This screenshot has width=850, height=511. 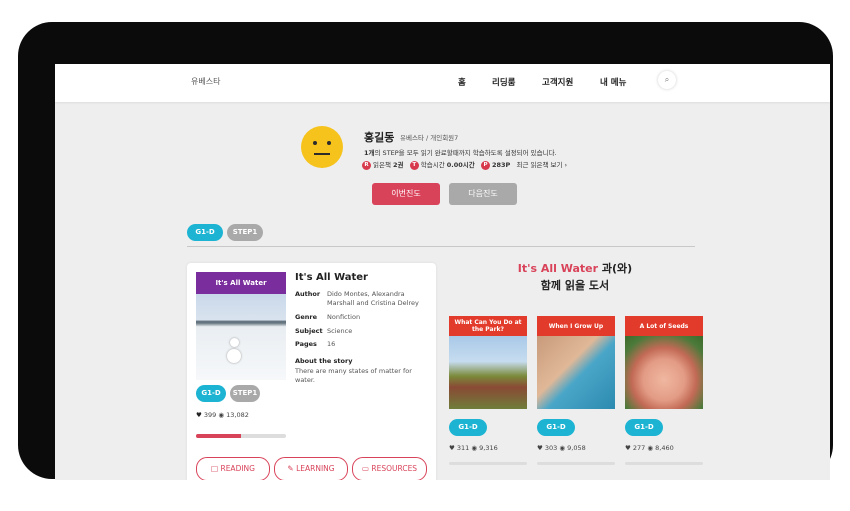 What do you see at coordinates (551, 448) in the screenshot?
I see `likes-count: 303` at bounding box center [551, 448].